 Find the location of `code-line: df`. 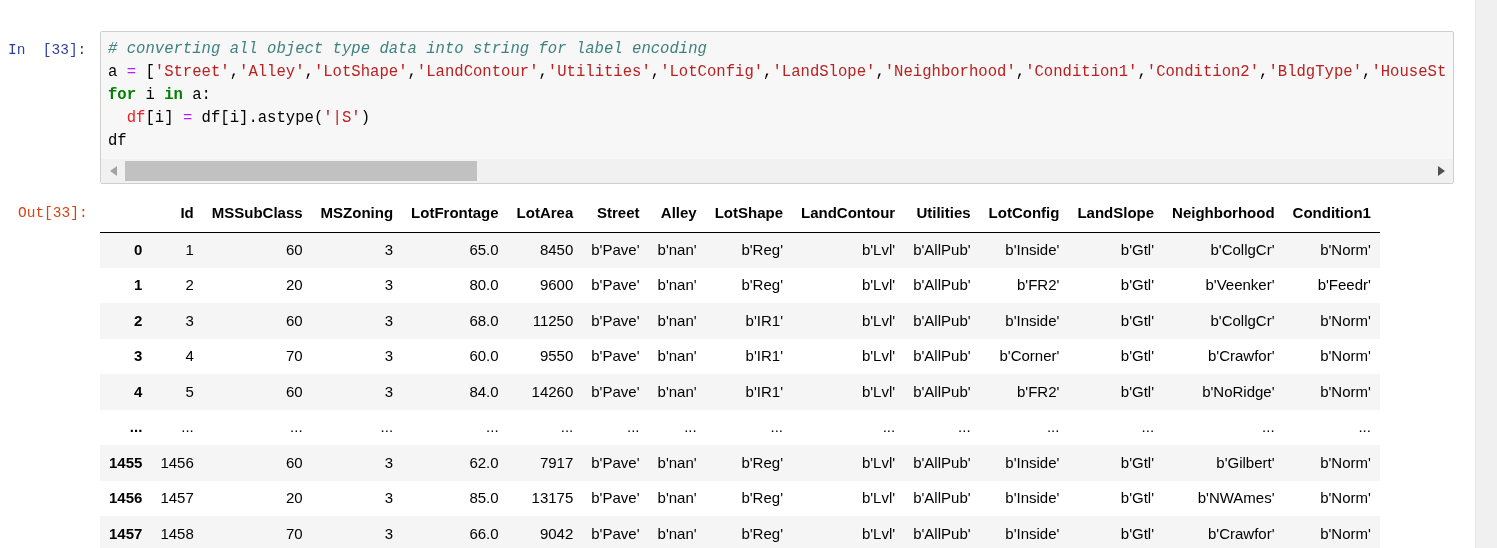

code-line: df is located at coordinates (118, 141).